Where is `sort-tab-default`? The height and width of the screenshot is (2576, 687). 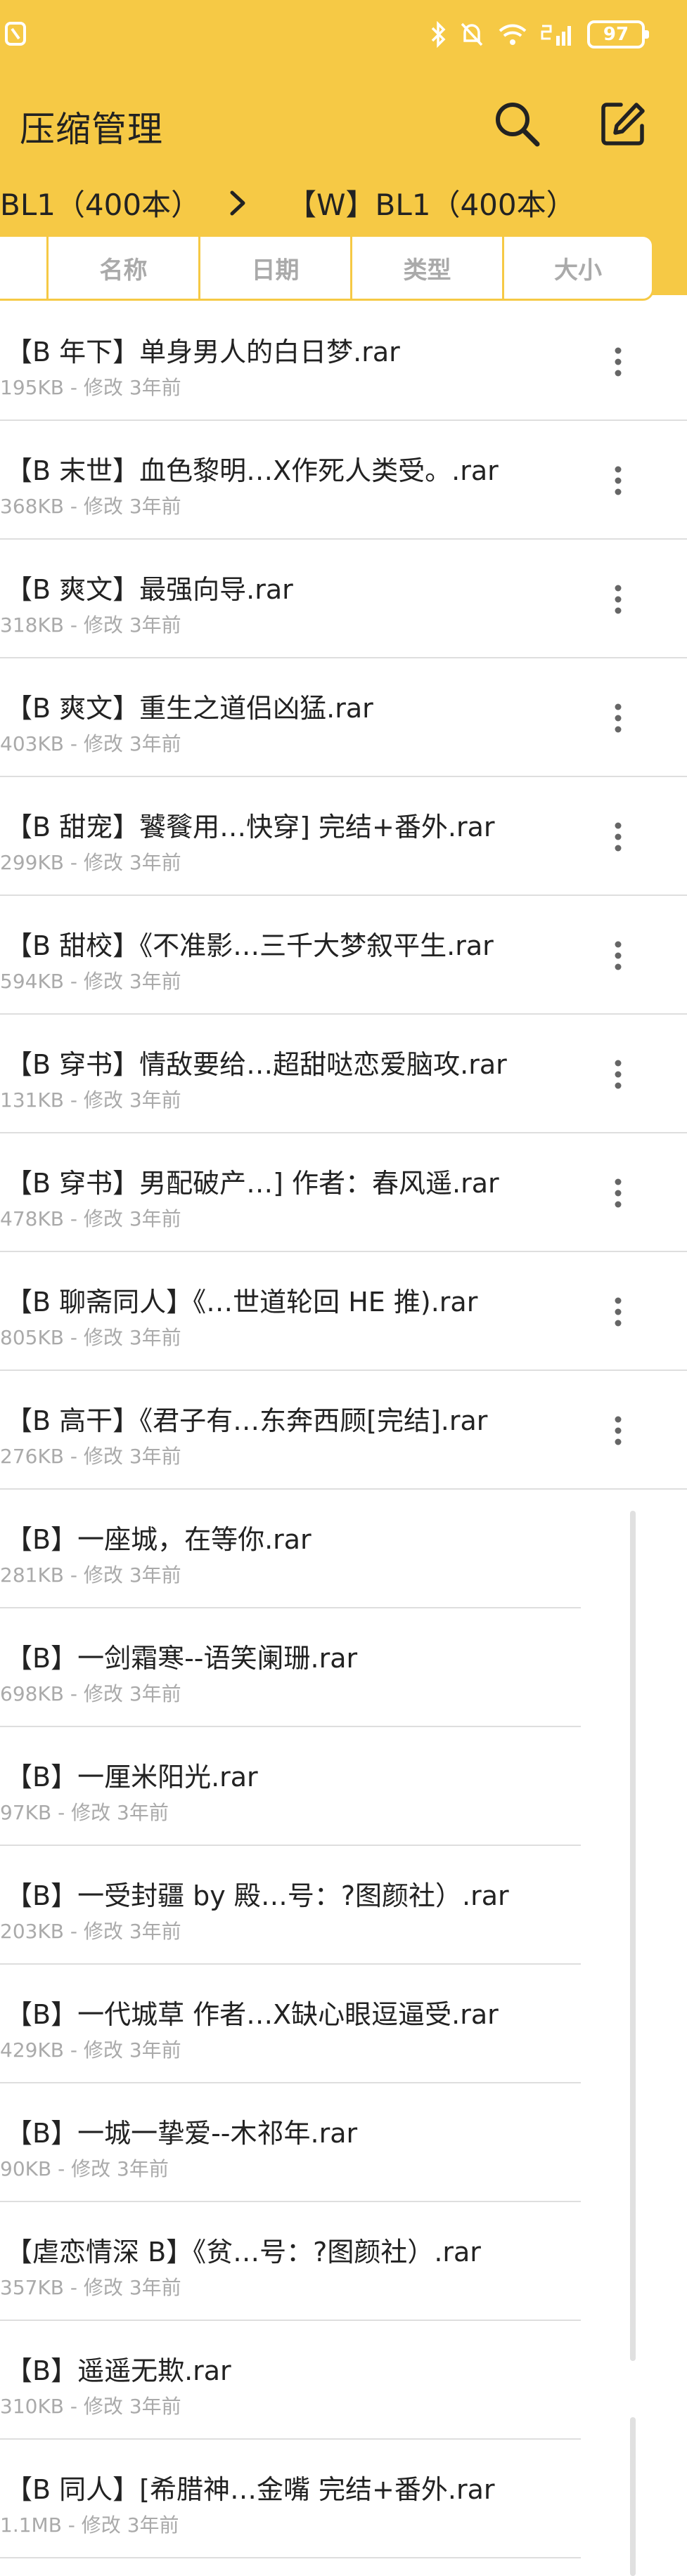
sort-tab-default is located at coordinates (23, 268).